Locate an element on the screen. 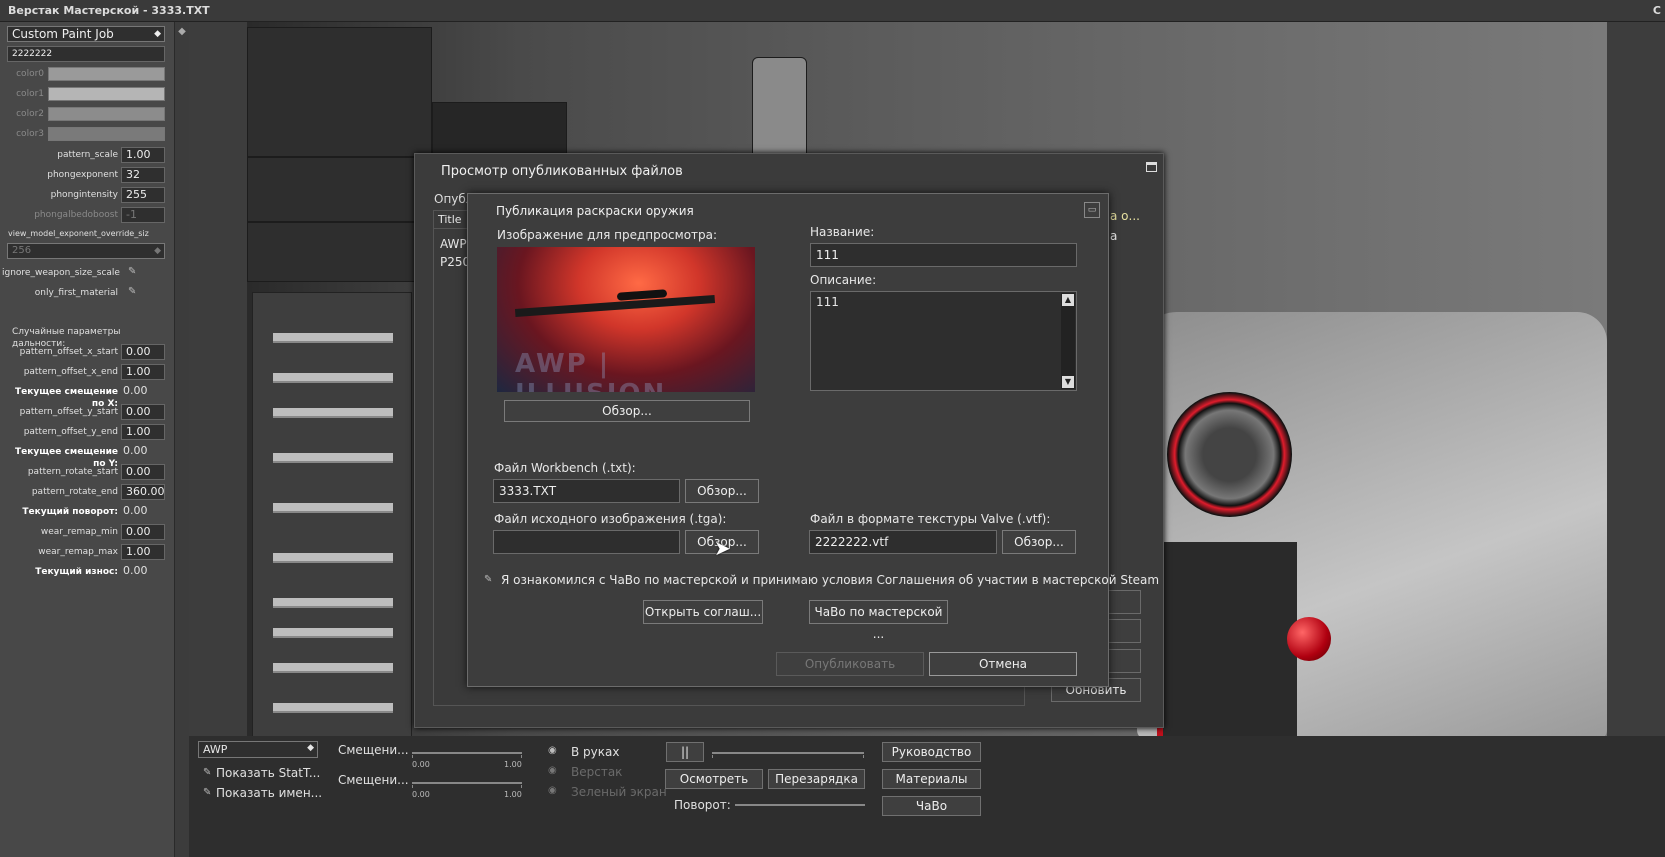 The width and height of the screenshot is (1665, 857). window-titlebar: Верстак Мастерской - 3333.TXT C is located at coordinates (832, 11).